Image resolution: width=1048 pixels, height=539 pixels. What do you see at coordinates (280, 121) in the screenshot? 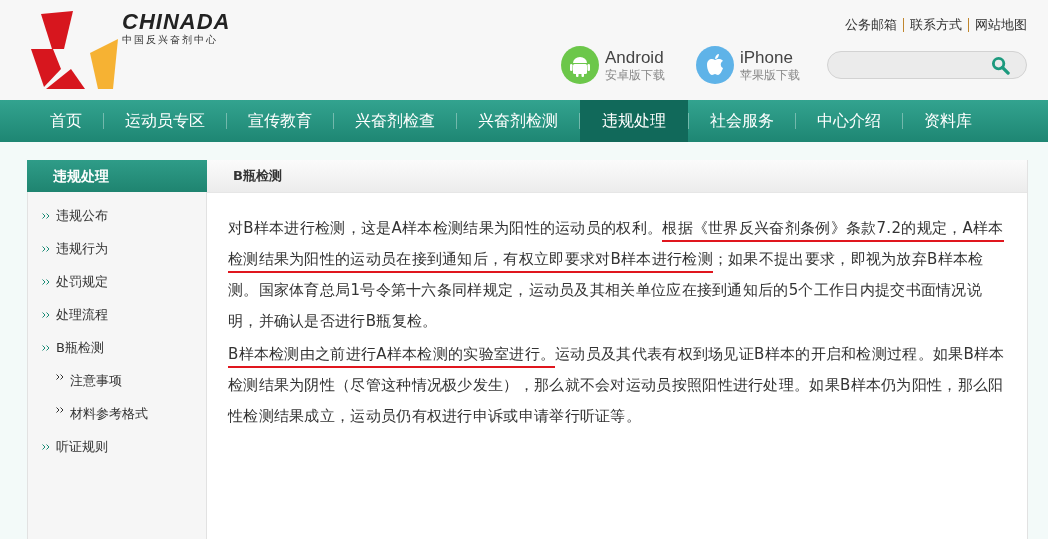
I see `nav-tab: 宣传教育` at bounding box center [280, 121].